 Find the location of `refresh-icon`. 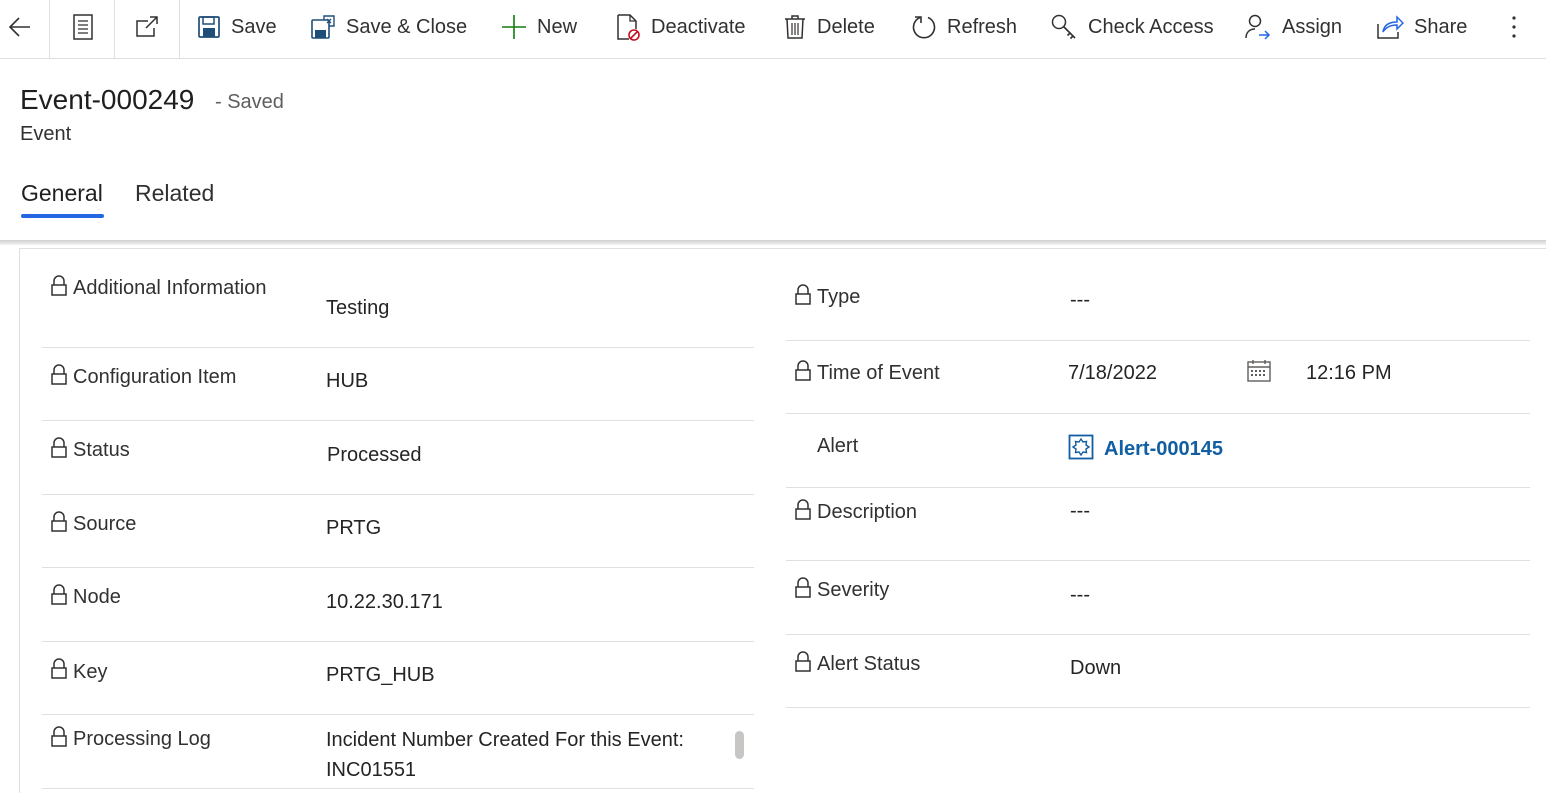

refresh-icon is located at coordinates (924, 27).